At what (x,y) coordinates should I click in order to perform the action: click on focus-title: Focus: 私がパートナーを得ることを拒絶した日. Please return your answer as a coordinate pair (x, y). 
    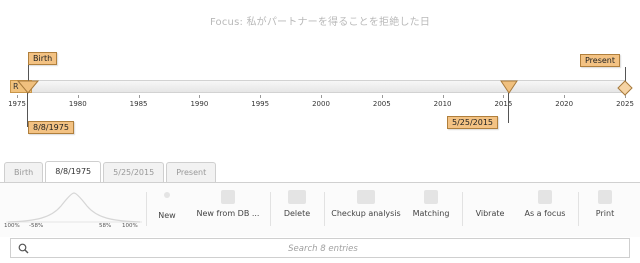
    Looking at the image, I should click on (320, 22).